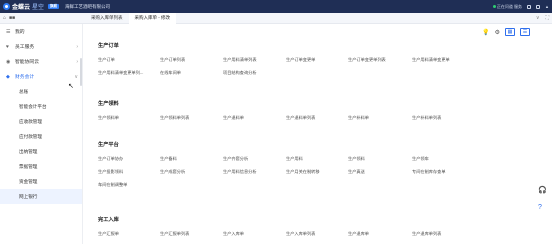  I want to click on sidebar-sub-cashier: 出纳管理, so click(41, 151).